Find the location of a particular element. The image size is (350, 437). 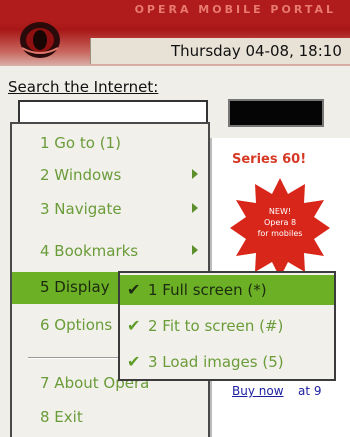

menu-item-label: 5 Display is located at coordinates (75, 287).